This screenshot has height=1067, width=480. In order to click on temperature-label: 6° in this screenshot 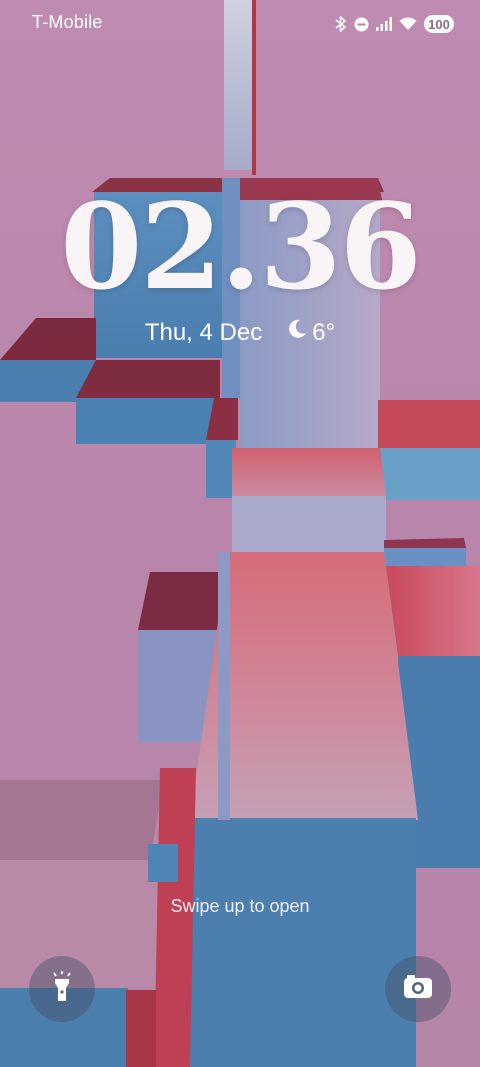, I will do `click(324, 332)`.